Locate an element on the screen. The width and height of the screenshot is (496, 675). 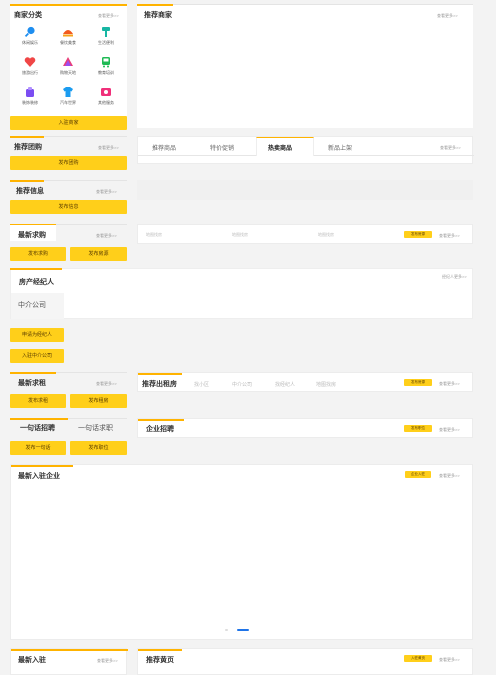
agent-more-link: 经纪人更多>> is located at coordinates (454, 277).